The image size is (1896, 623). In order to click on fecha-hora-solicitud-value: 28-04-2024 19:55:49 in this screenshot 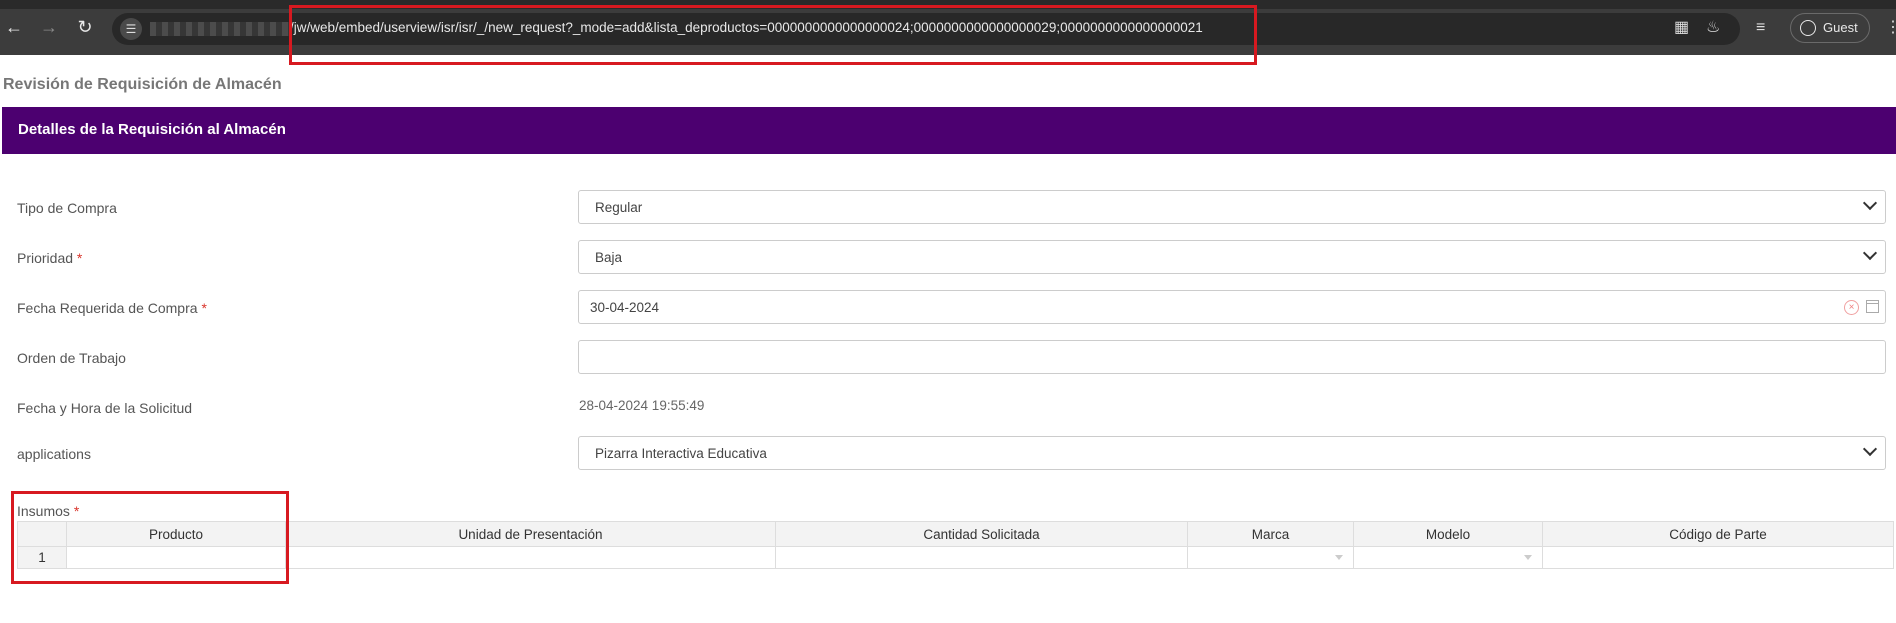, I will do `click(642, 405)`.